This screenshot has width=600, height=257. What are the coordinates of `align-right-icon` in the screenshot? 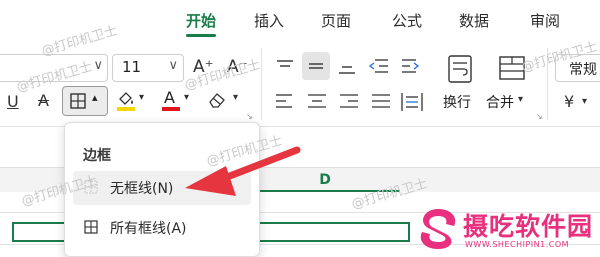 It's located at (349, 102).